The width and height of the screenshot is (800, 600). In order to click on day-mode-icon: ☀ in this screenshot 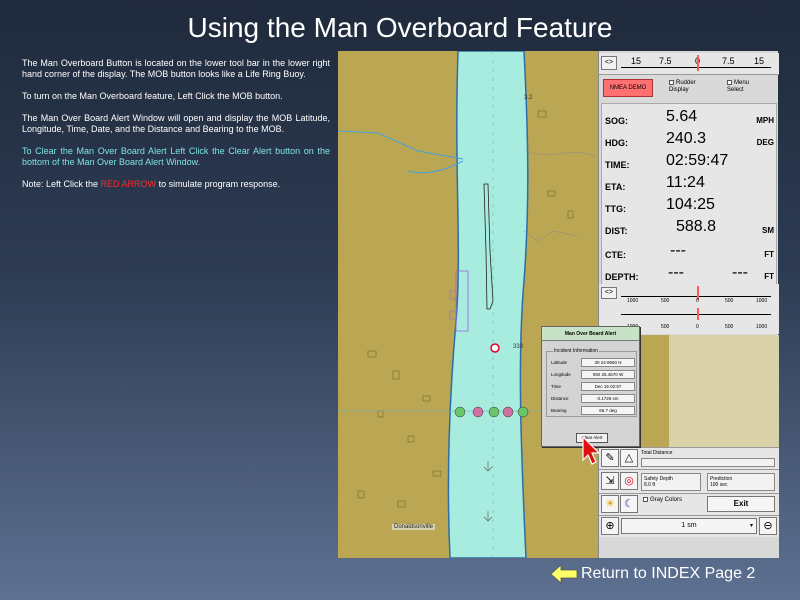, I will do `click(610, 504)`.